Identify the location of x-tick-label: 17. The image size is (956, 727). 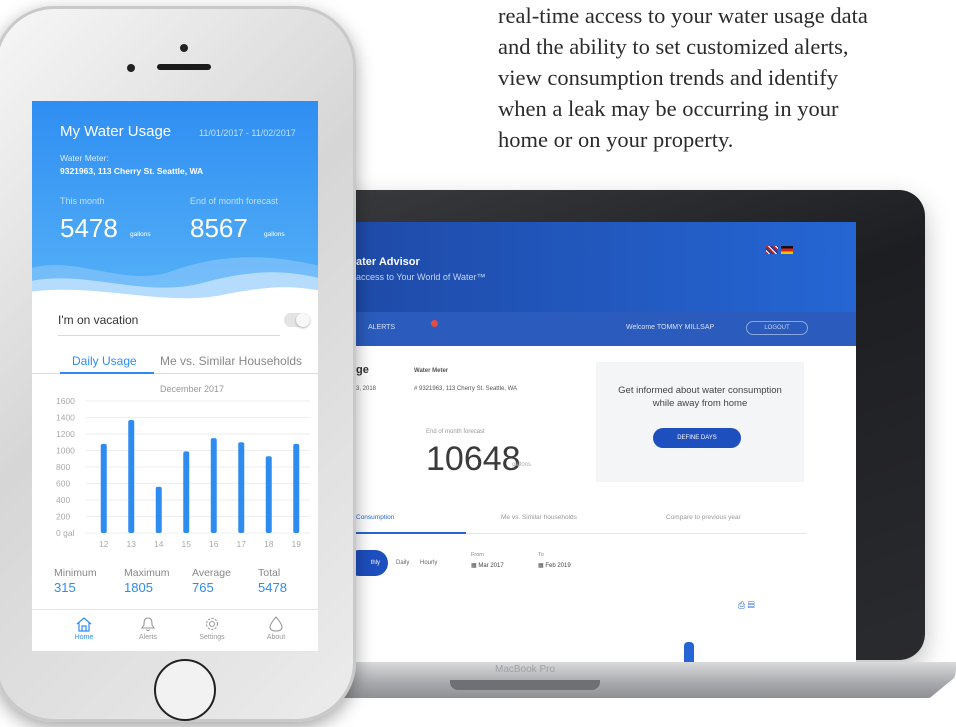
(242, 544).